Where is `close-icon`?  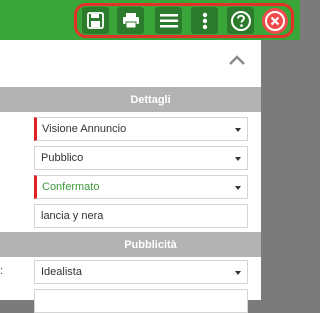 close-icon is located at coordinates (275, 21).